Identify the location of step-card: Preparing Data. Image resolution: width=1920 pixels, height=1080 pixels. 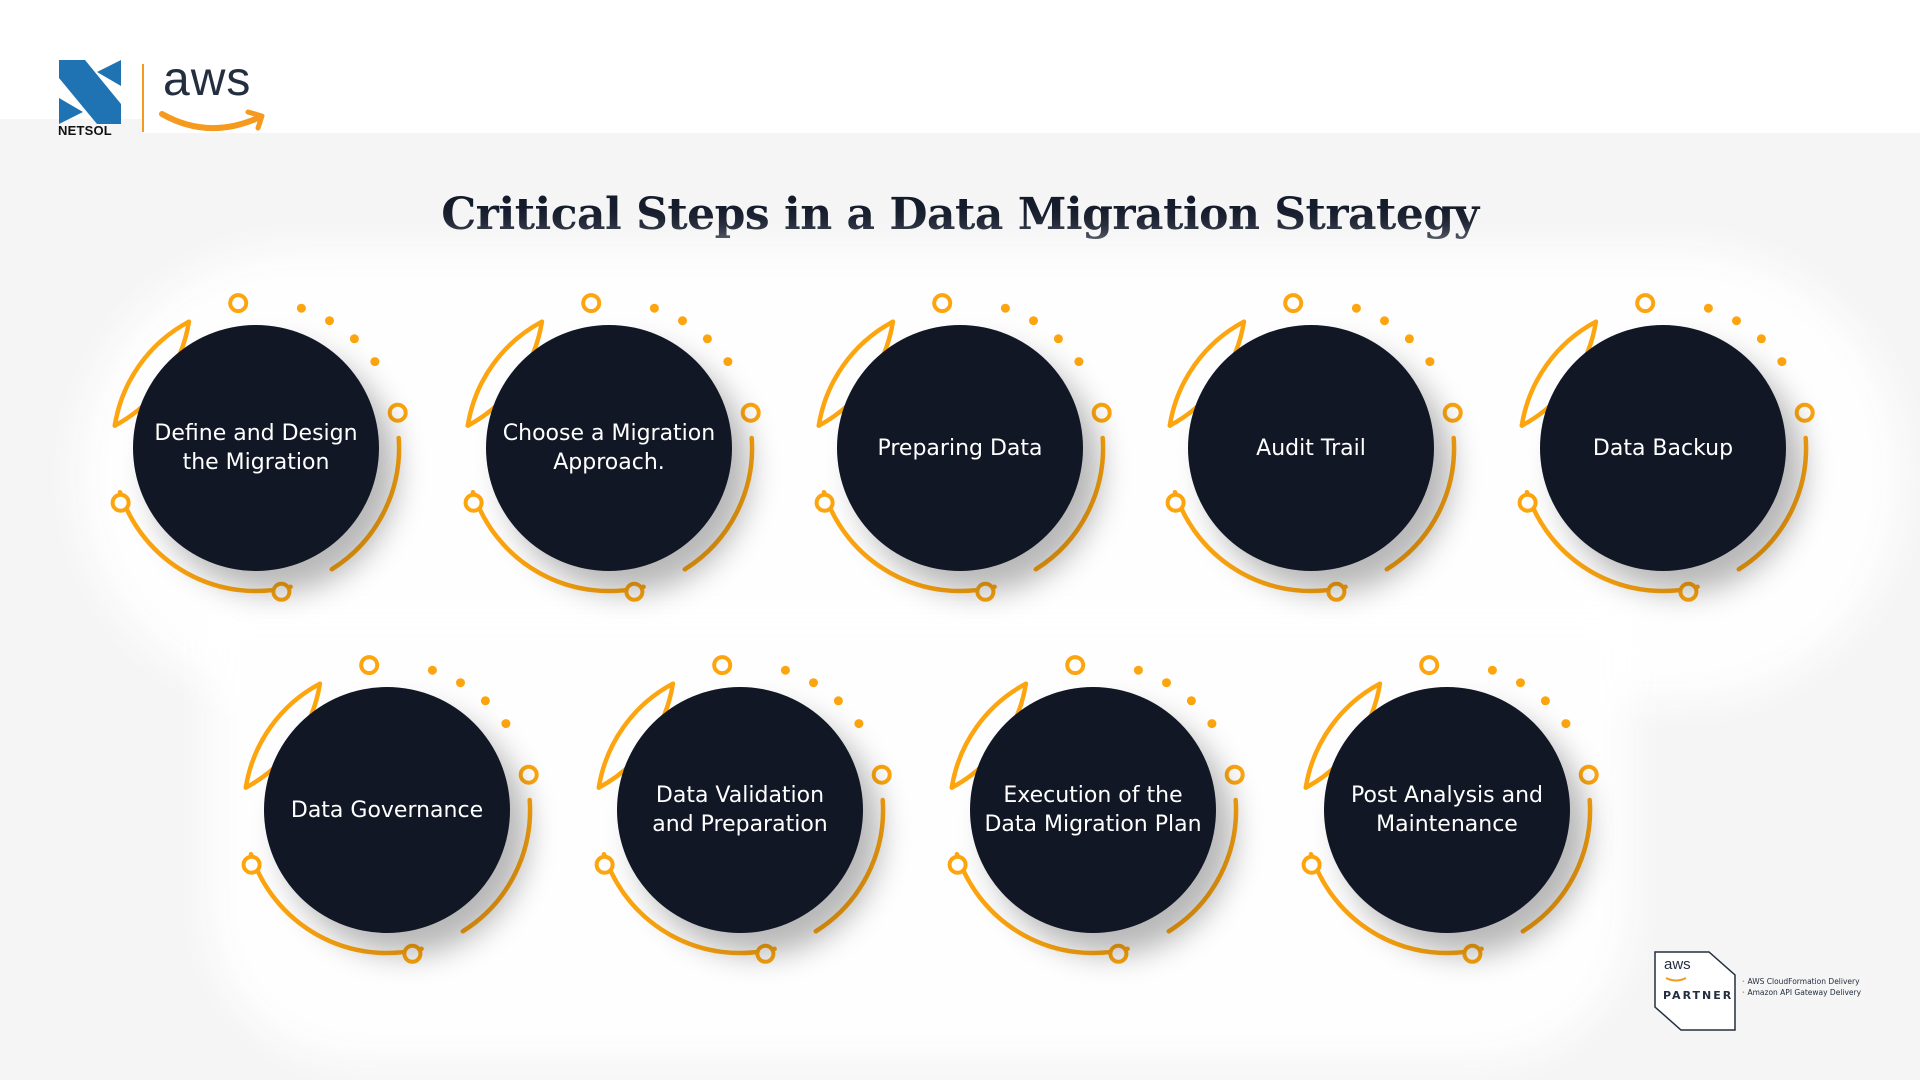
(960, 448).